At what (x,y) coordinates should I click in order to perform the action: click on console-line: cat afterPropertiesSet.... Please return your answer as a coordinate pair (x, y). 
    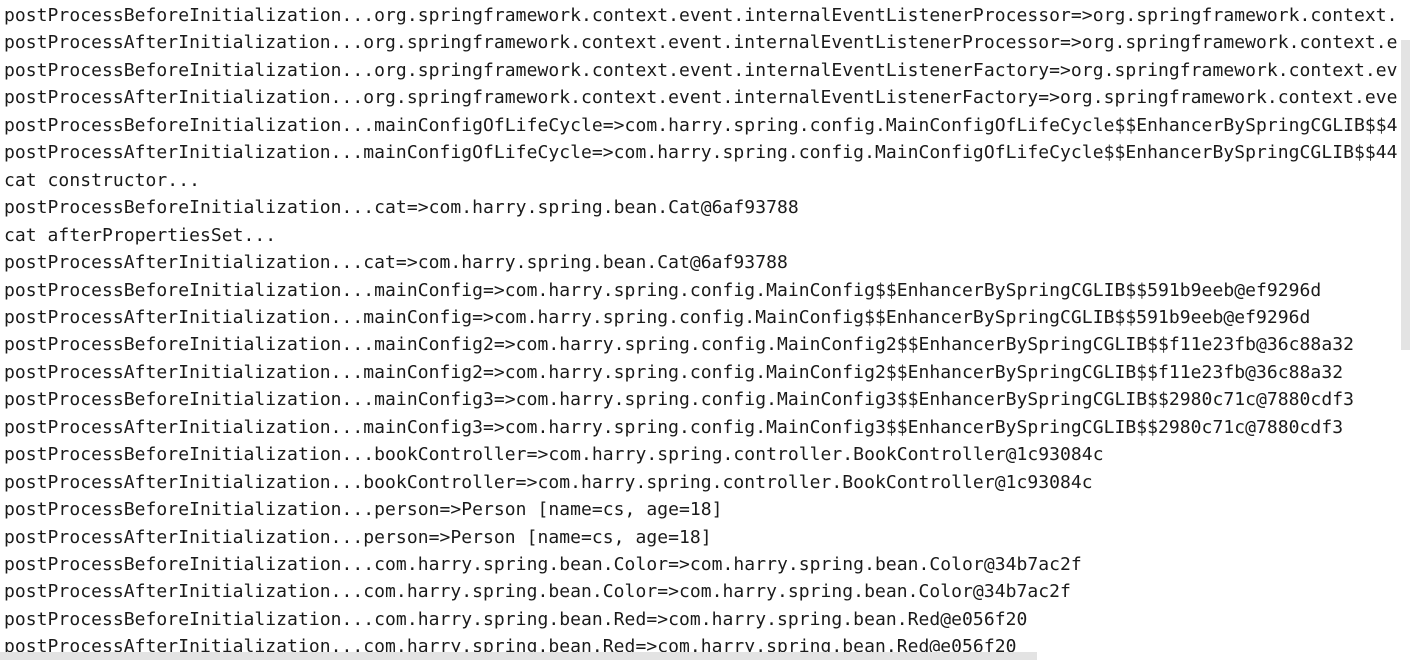
    Looking at the image, I should click on (140, 235).